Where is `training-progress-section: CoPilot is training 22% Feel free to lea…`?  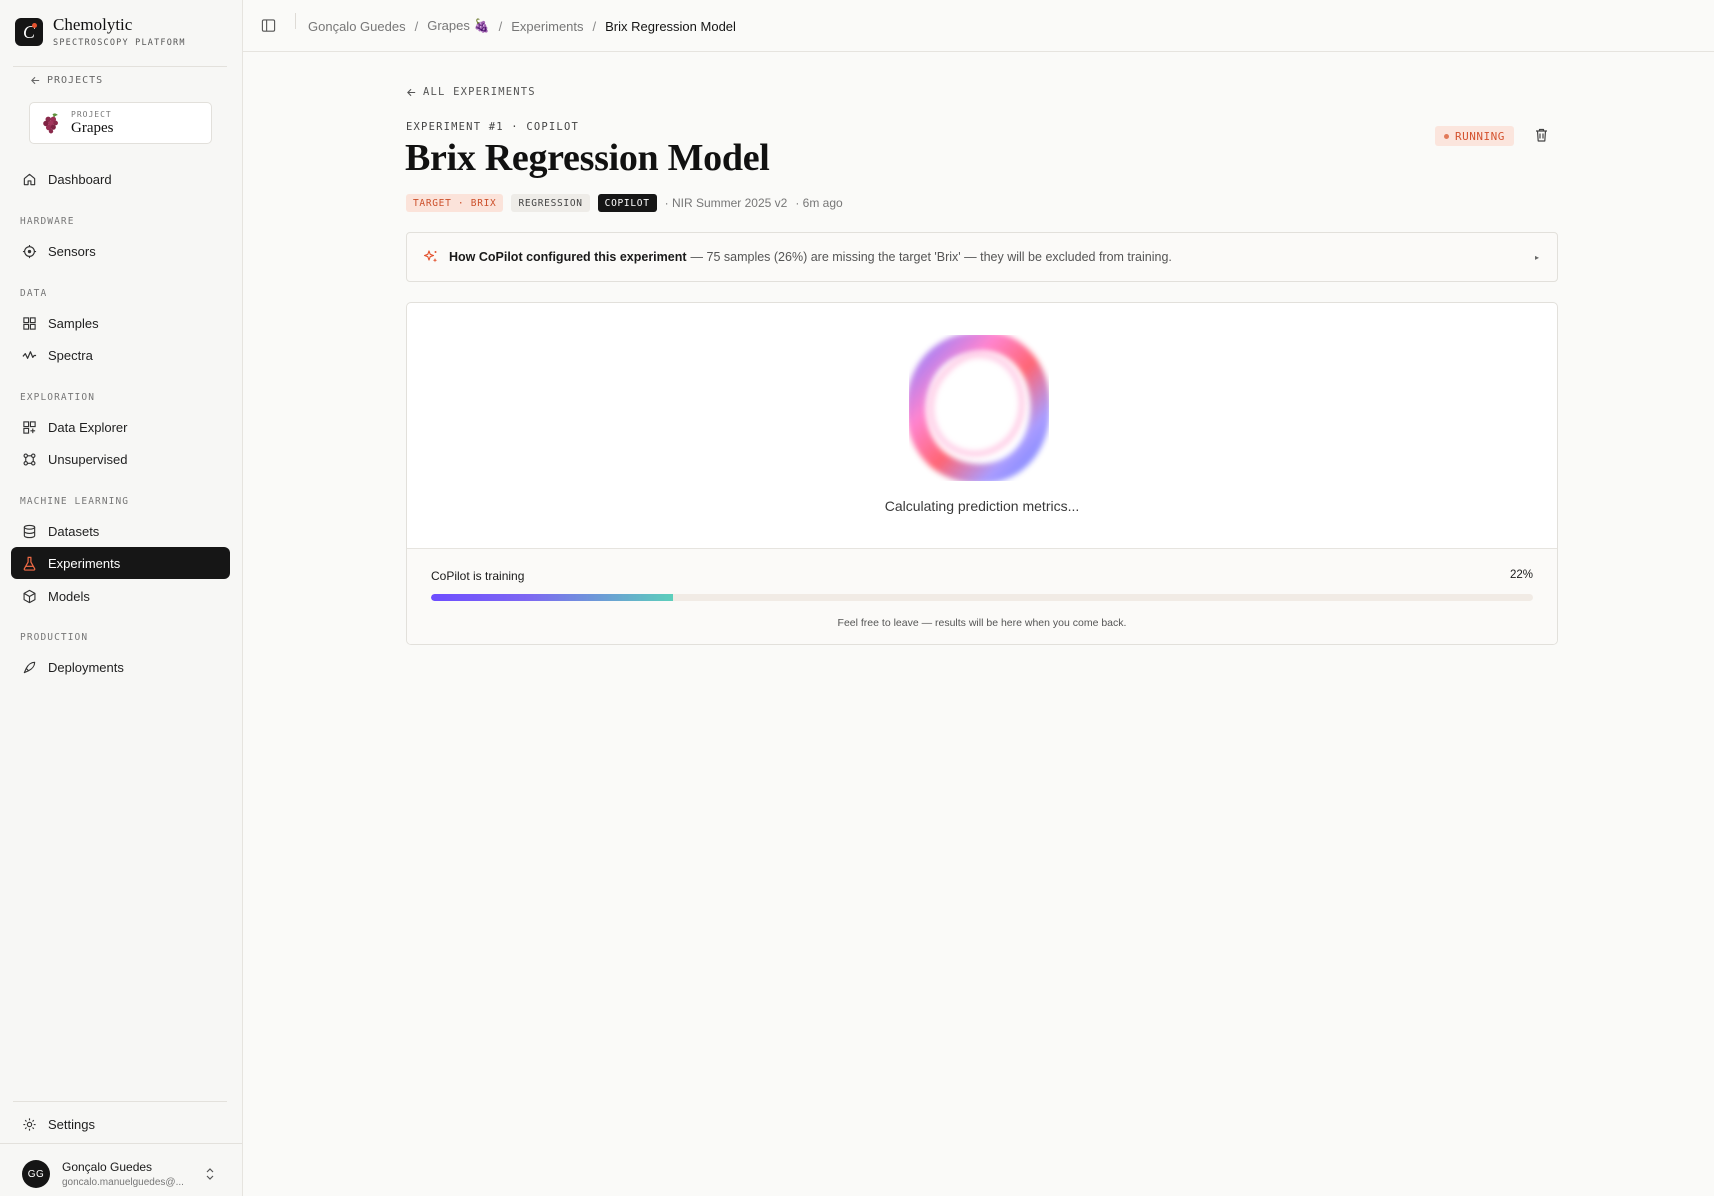
training-progress-section: CoPilot is training 22% Feel free to lea… is located at coordinates (982, 596).